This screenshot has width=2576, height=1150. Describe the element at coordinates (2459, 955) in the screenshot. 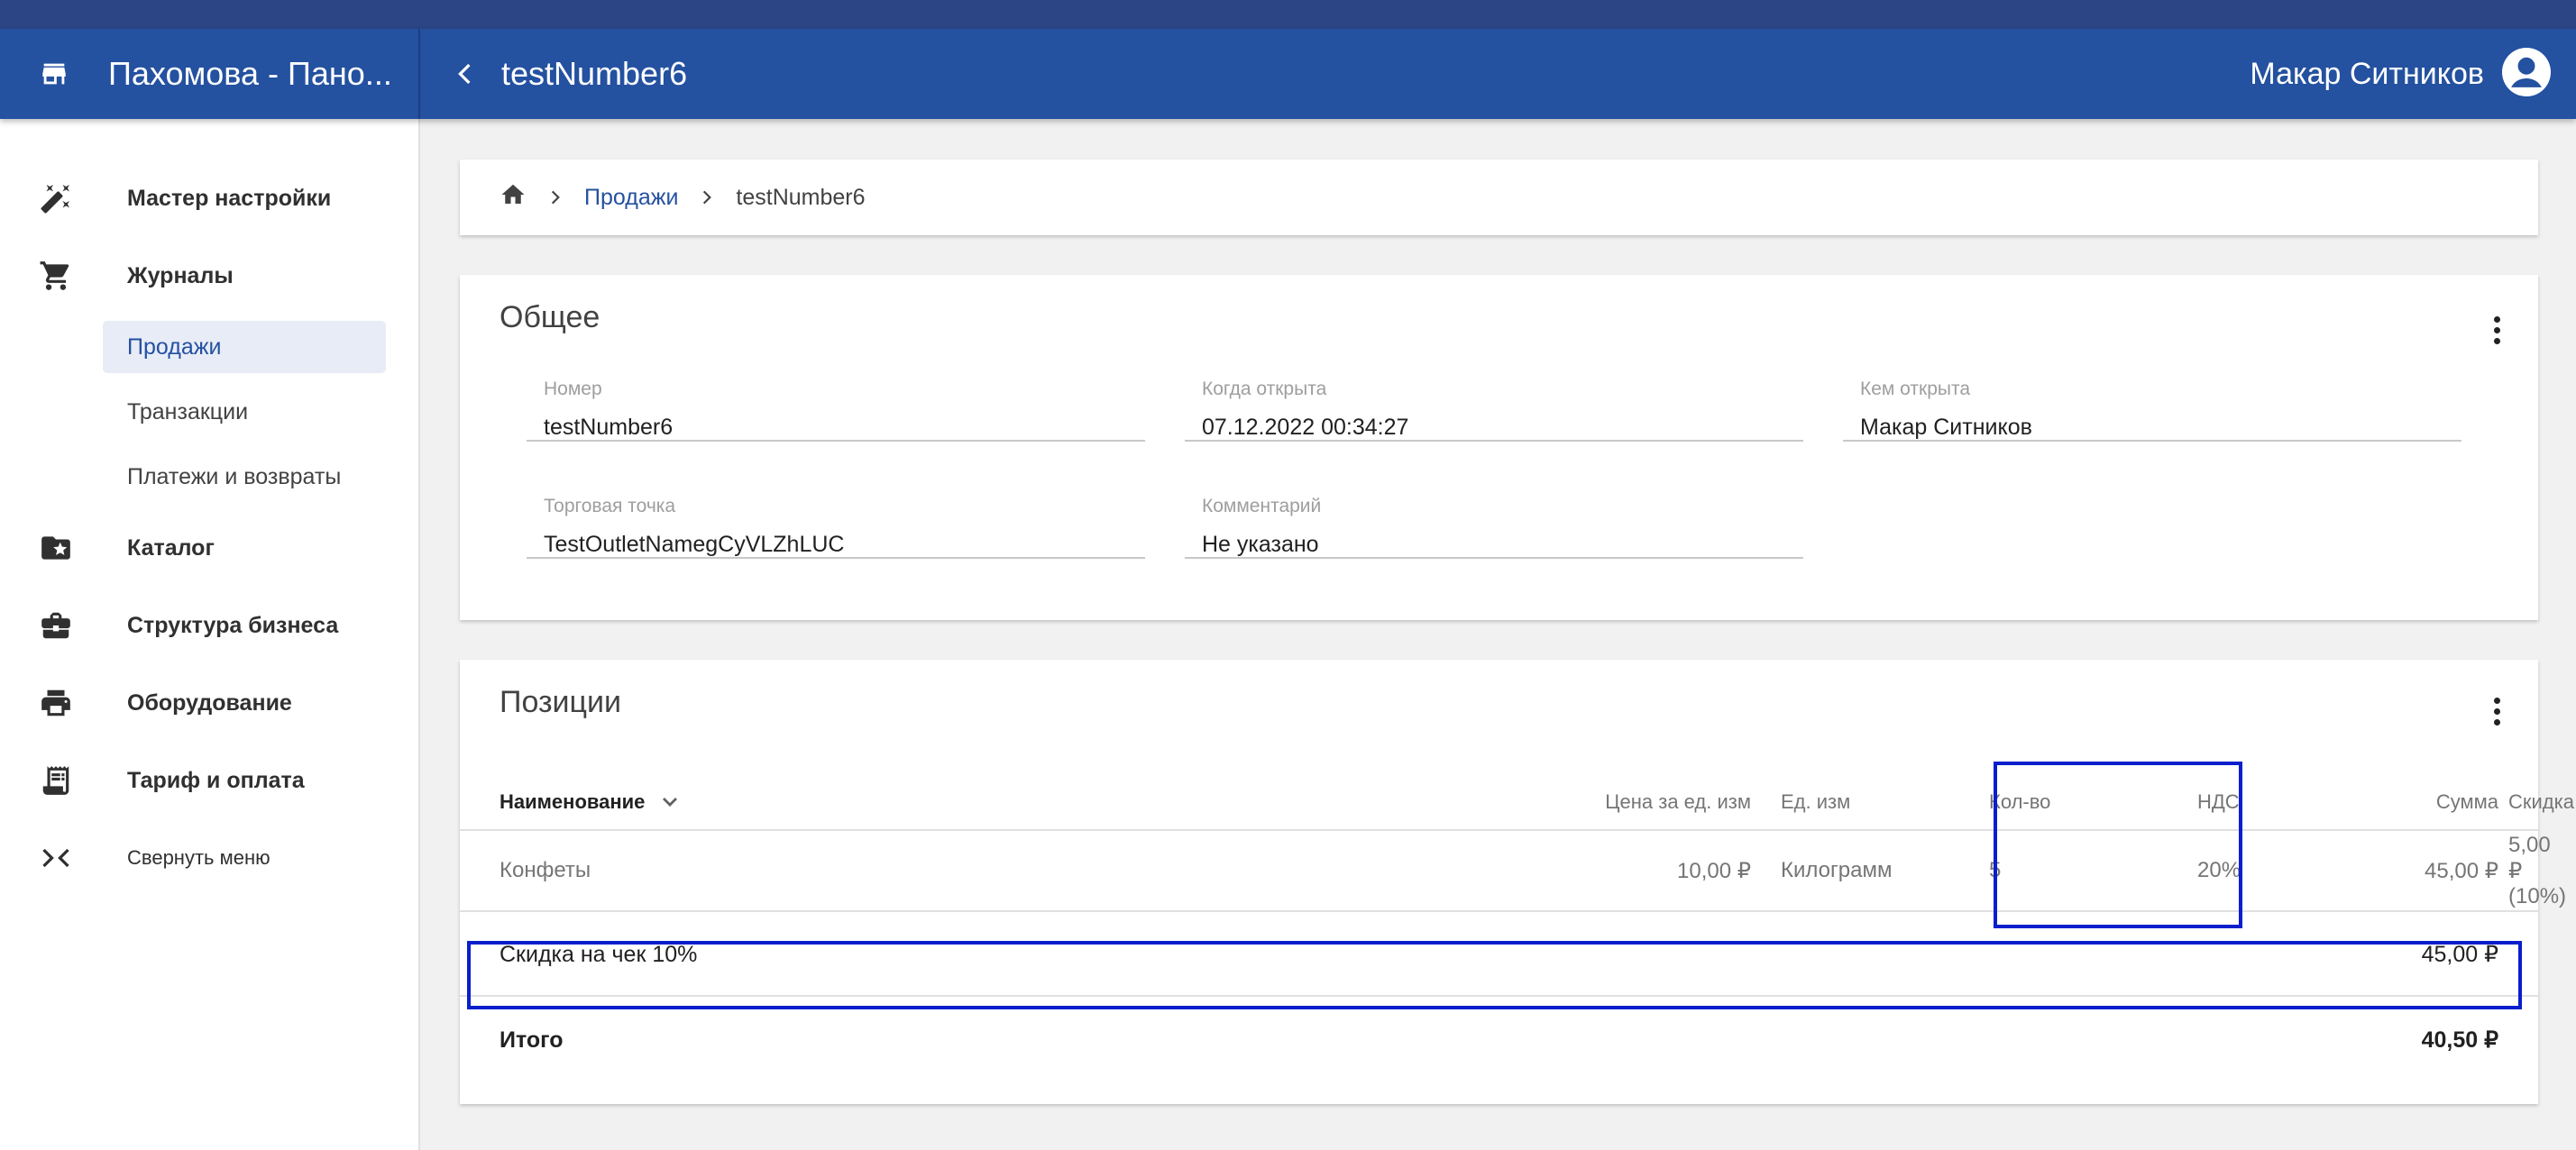

I see `receipt-discount-value: 45,00 ₽` at that location.